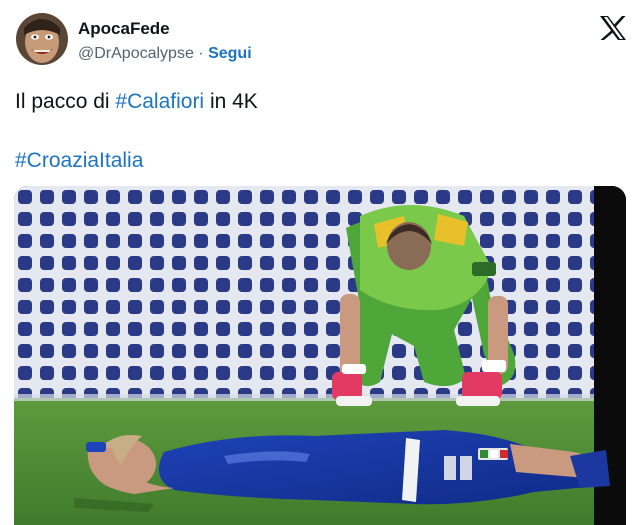 This screenshot has width=640, height=525. I want to click on avatar, so click(42, 39).